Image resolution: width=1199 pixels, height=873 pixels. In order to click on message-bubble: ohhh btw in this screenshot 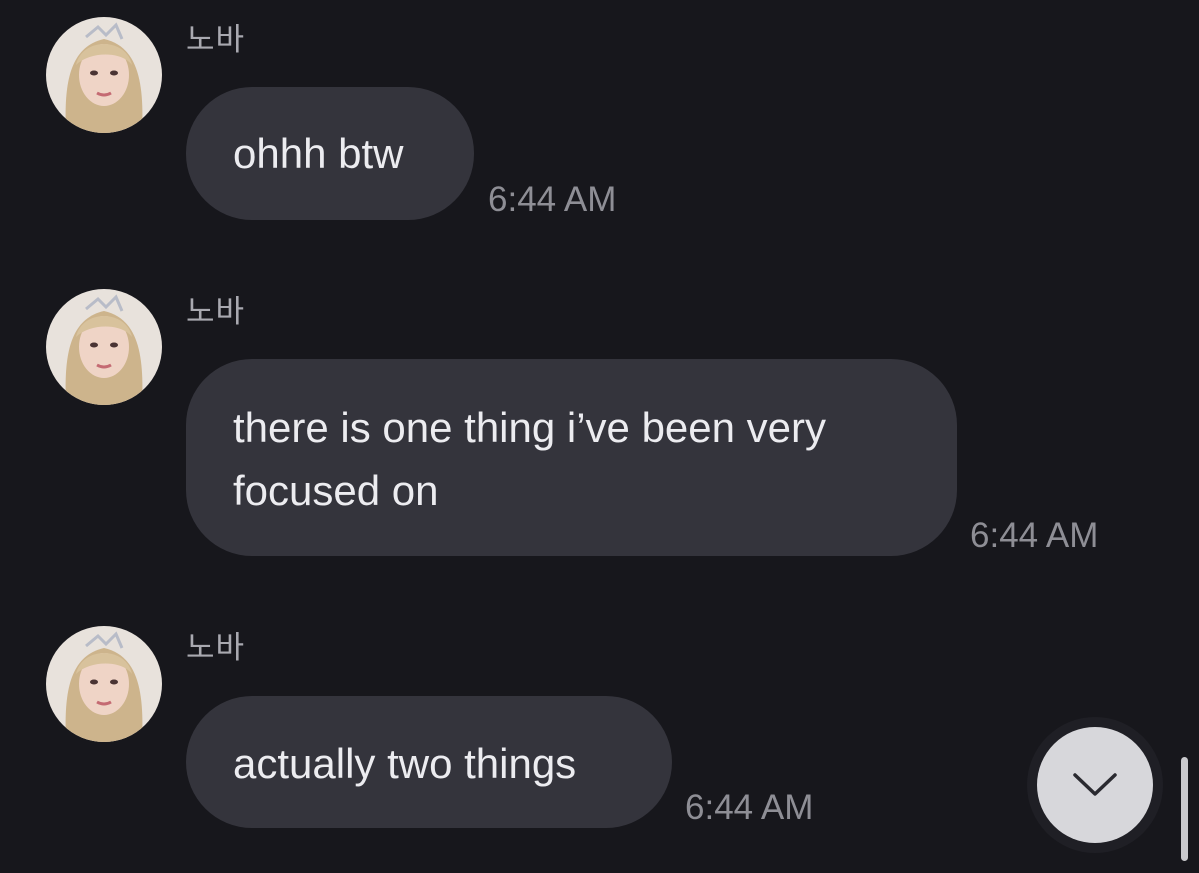, I will do `click(330, 153)`.